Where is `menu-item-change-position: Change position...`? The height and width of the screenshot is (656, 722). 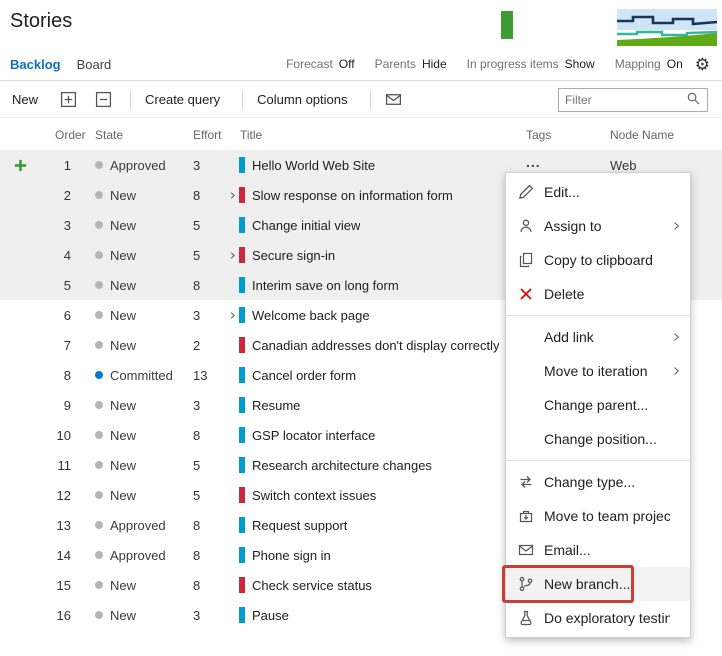 menu-item-change-position: Change position... is located at coordinates (598, 439).